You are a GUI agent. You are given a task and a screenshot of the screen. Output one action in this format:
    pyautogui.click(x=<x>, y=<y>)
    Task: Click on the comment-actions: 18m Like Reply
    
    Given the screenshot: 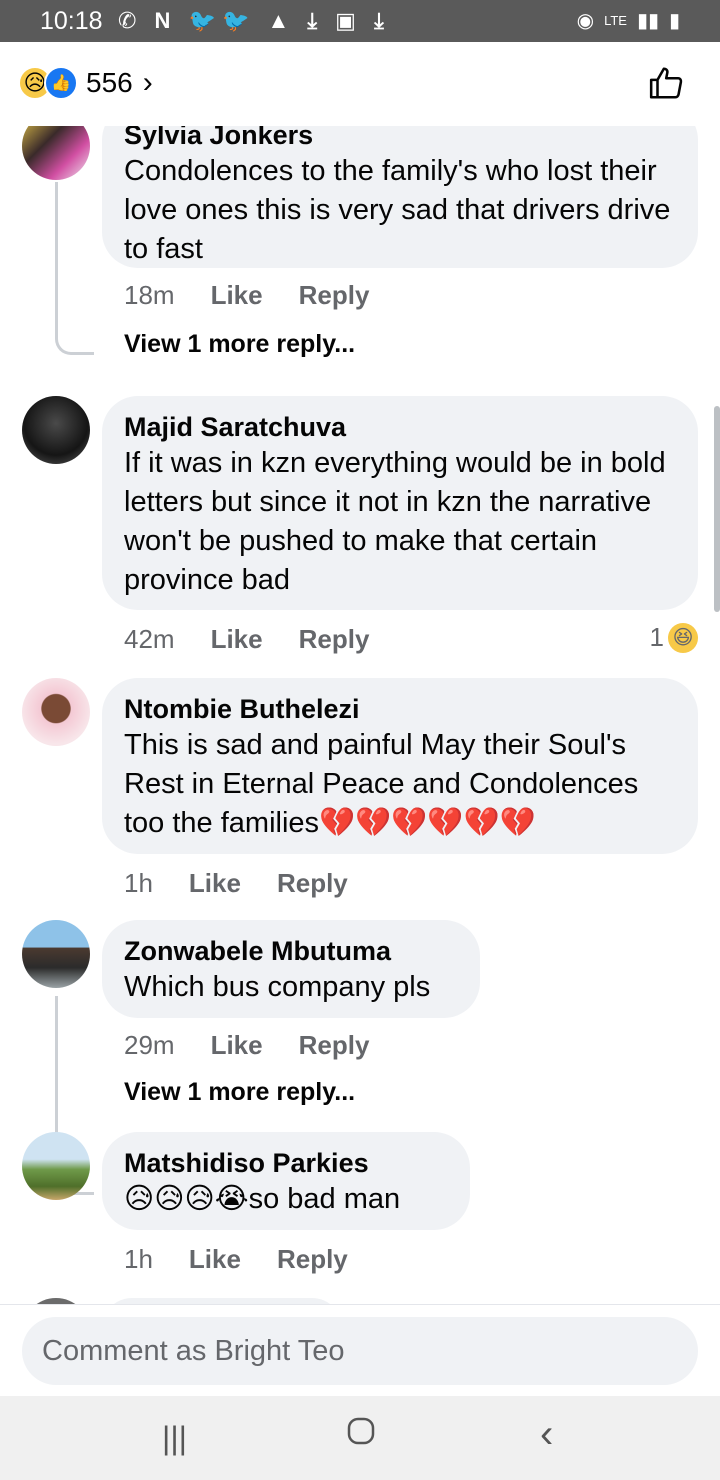 What is the action you would take?
    pyautogui.click(x=246, y=295)
    